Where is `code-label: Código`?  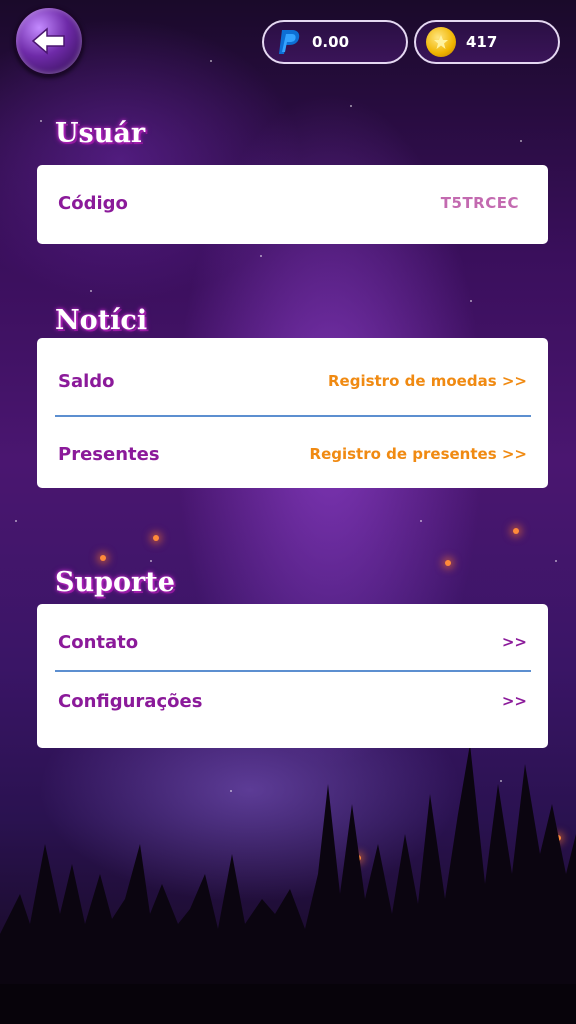 code-label: Código is located at coordinates (93, 203).